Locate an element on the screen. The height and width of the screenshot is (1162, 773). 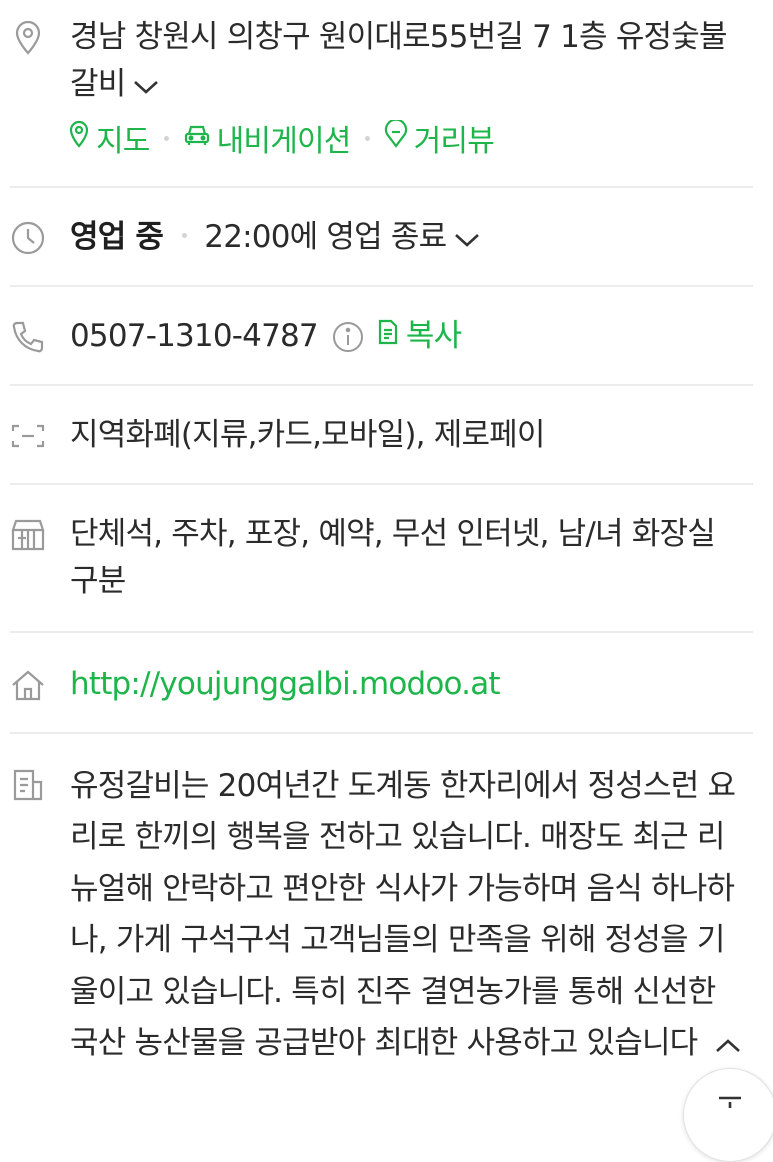
map-link-label: 지도 is located at coordinates (123, 141).